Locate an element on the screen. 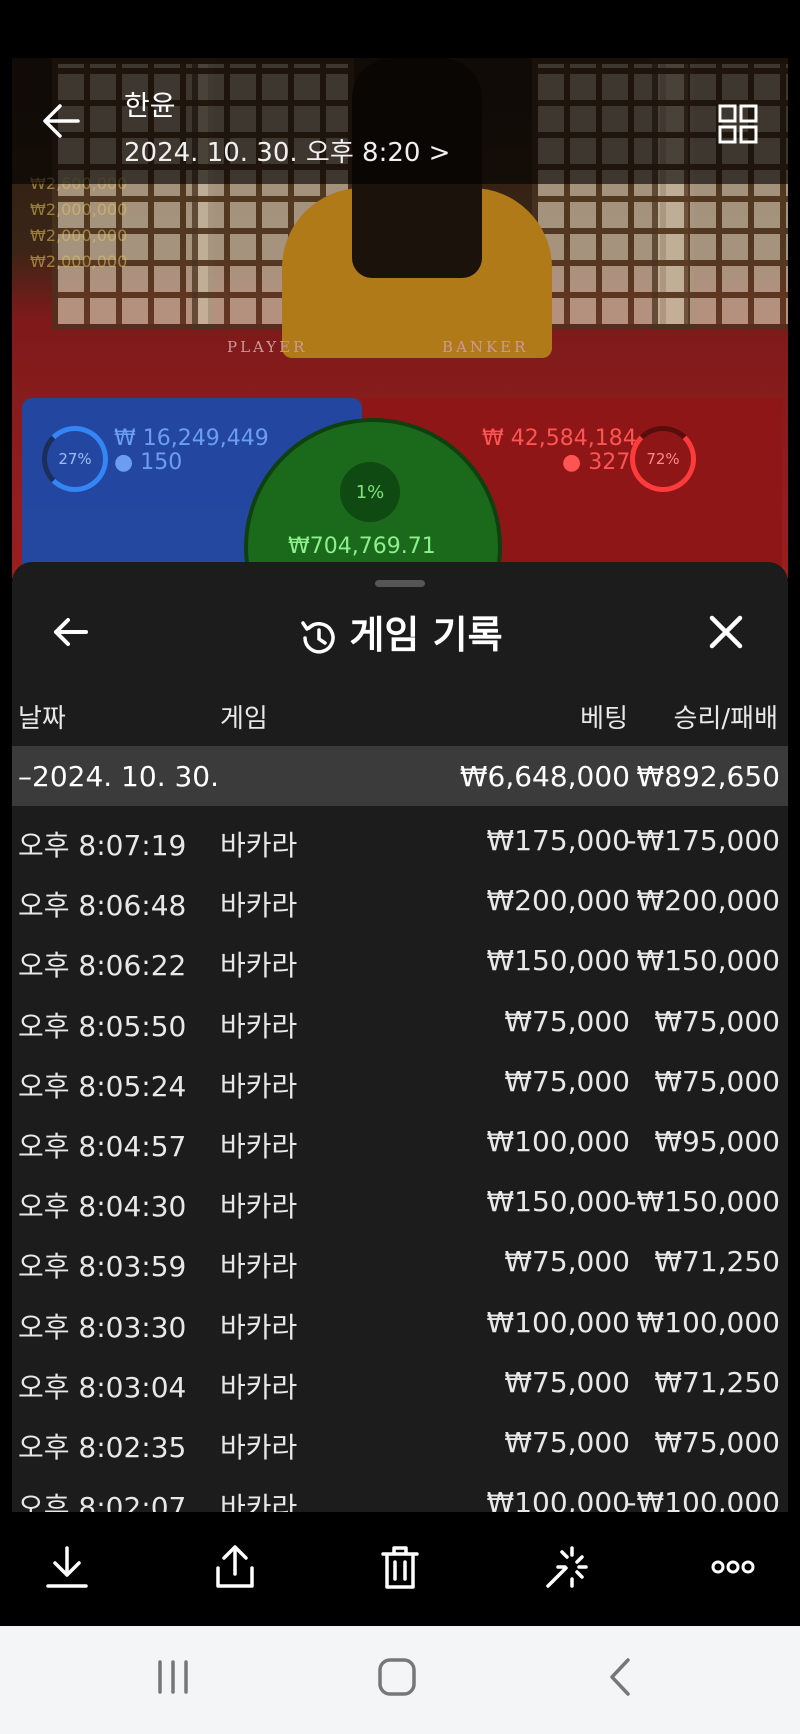 This screenshot has width=800, height=1734. history-time: 오후 8:02:07 is located at coordinates (102, 1501).